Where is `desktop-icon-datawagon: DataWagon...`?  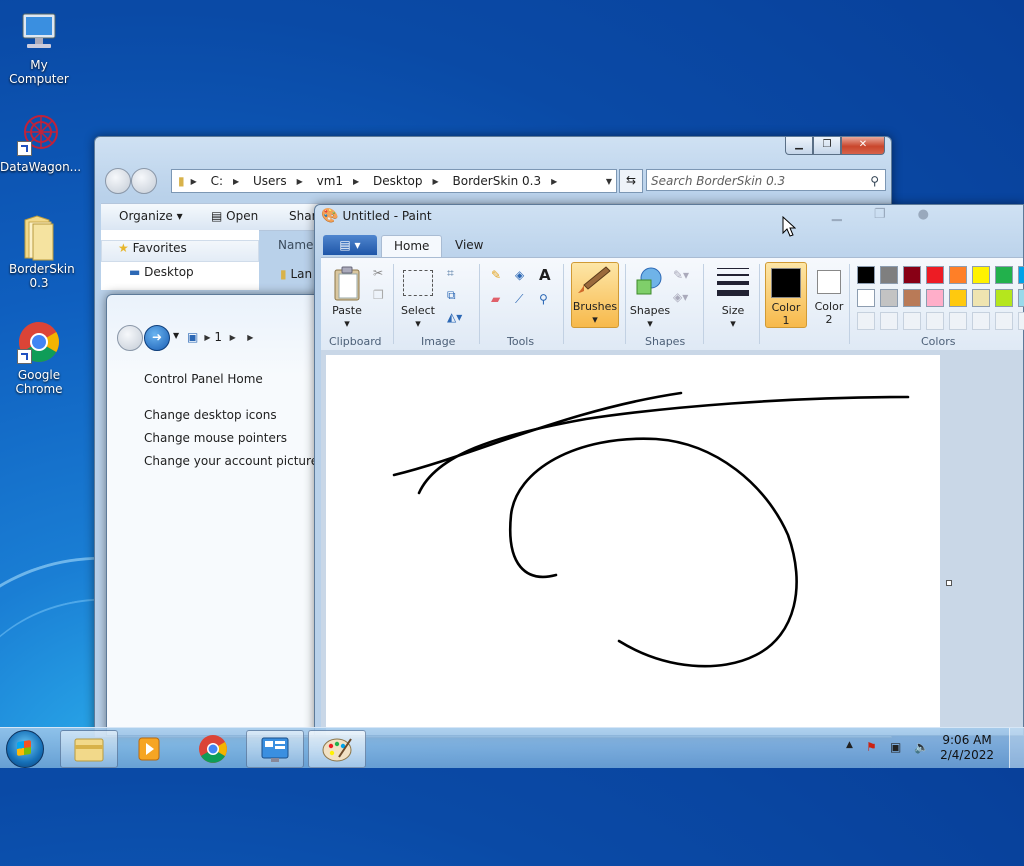
desktop-icon-datawagon: DataWagon... is located at coordinates (40, 143).